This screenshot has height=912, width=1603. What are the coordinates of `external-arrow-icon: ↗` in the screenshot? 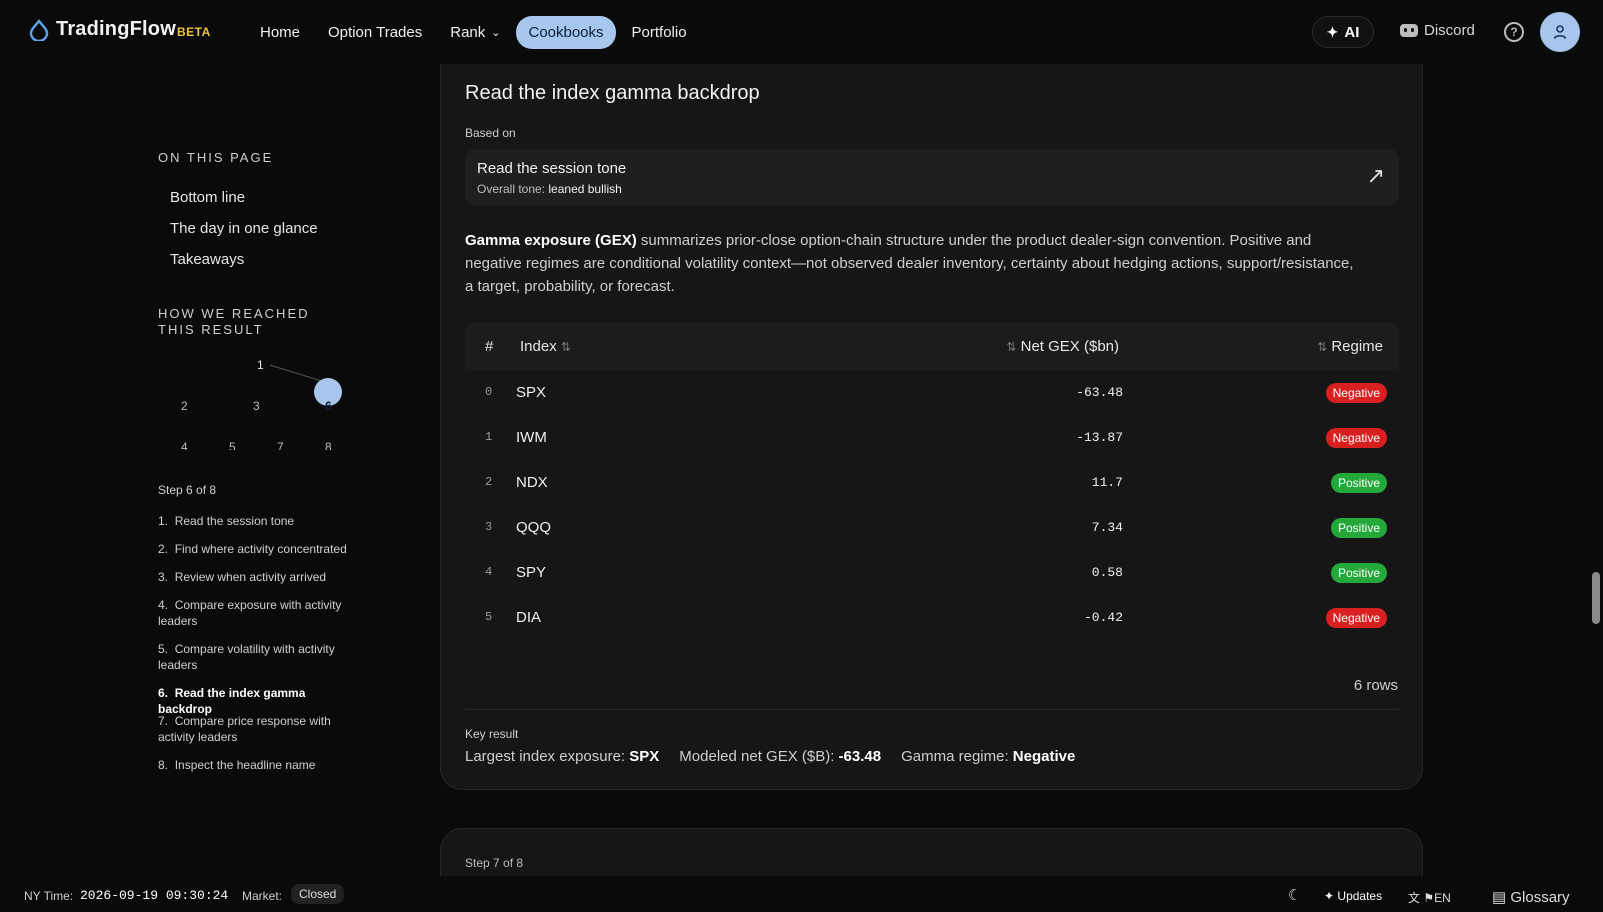 It's located at (1375, 175).